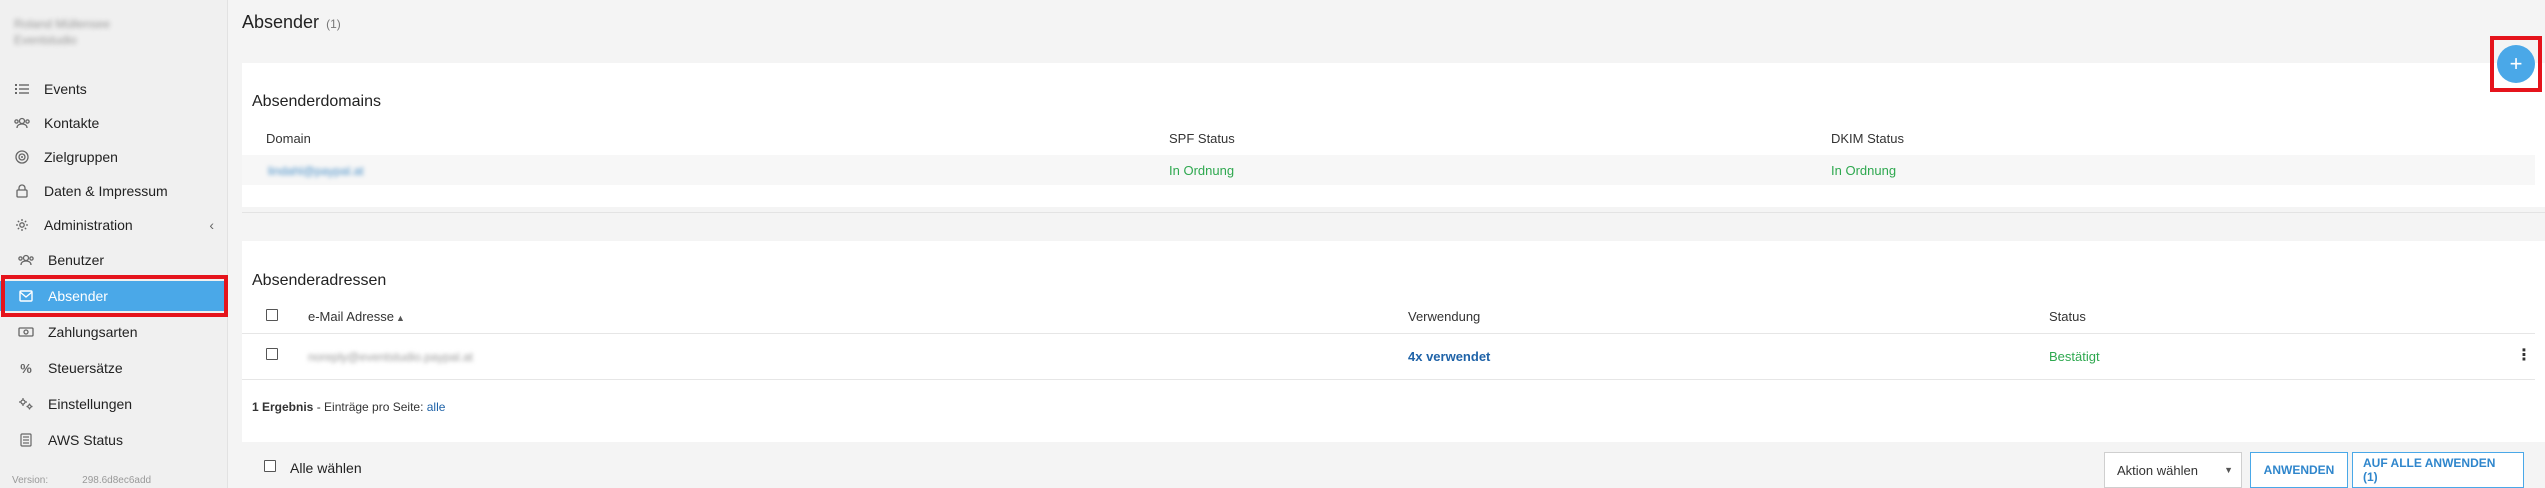  Describe the element at coordinates (45, 40) in the screenshot. I see `org-line-2: Eventstudio` at that location.